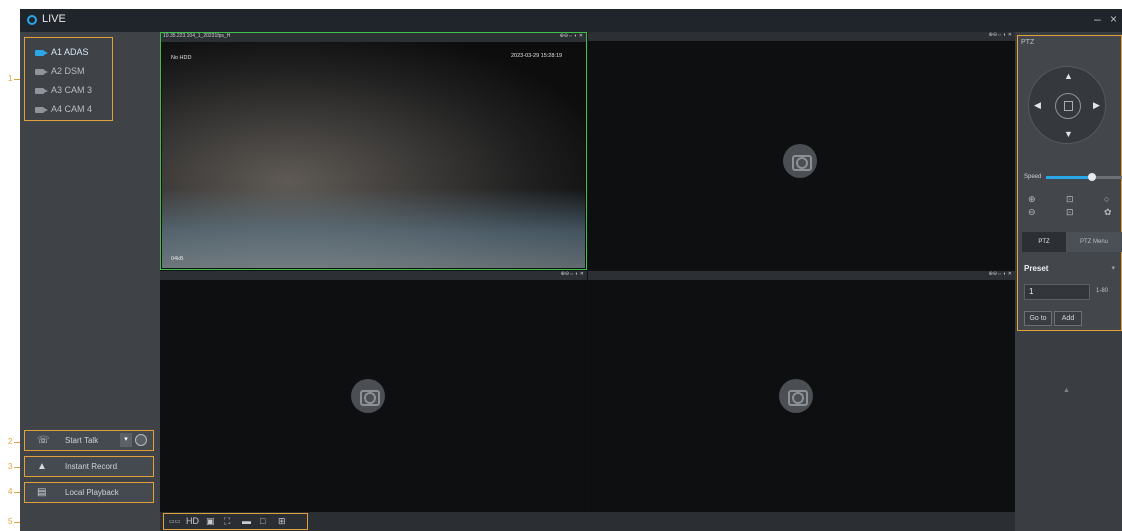 Image resolution: width=1122 pixels, height=531 pixels. What do you see at coordinates (10, 491) in the screenshot?
I see `callout-4: 4` at bounding box center [10, 491].